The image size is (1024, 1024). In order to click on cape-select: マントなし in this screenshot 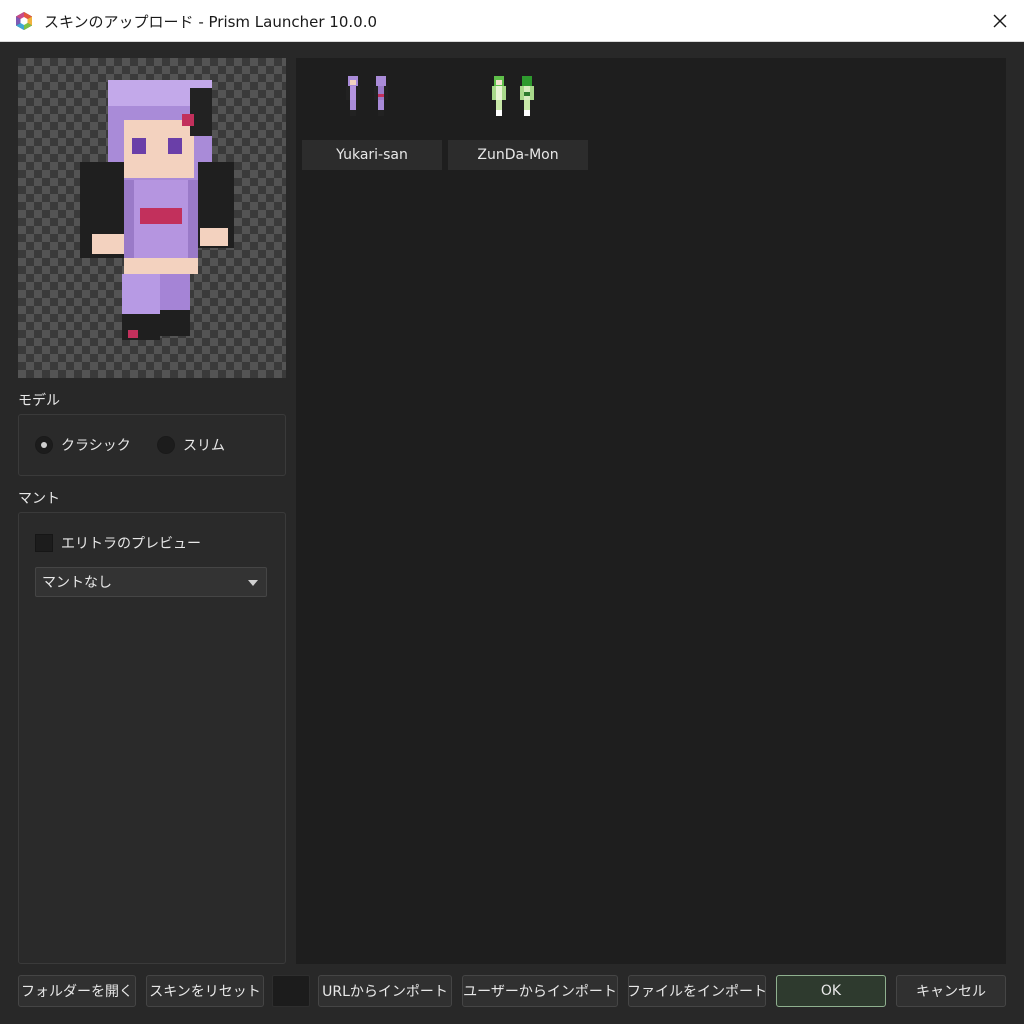, I will do `click(151, 582)`.